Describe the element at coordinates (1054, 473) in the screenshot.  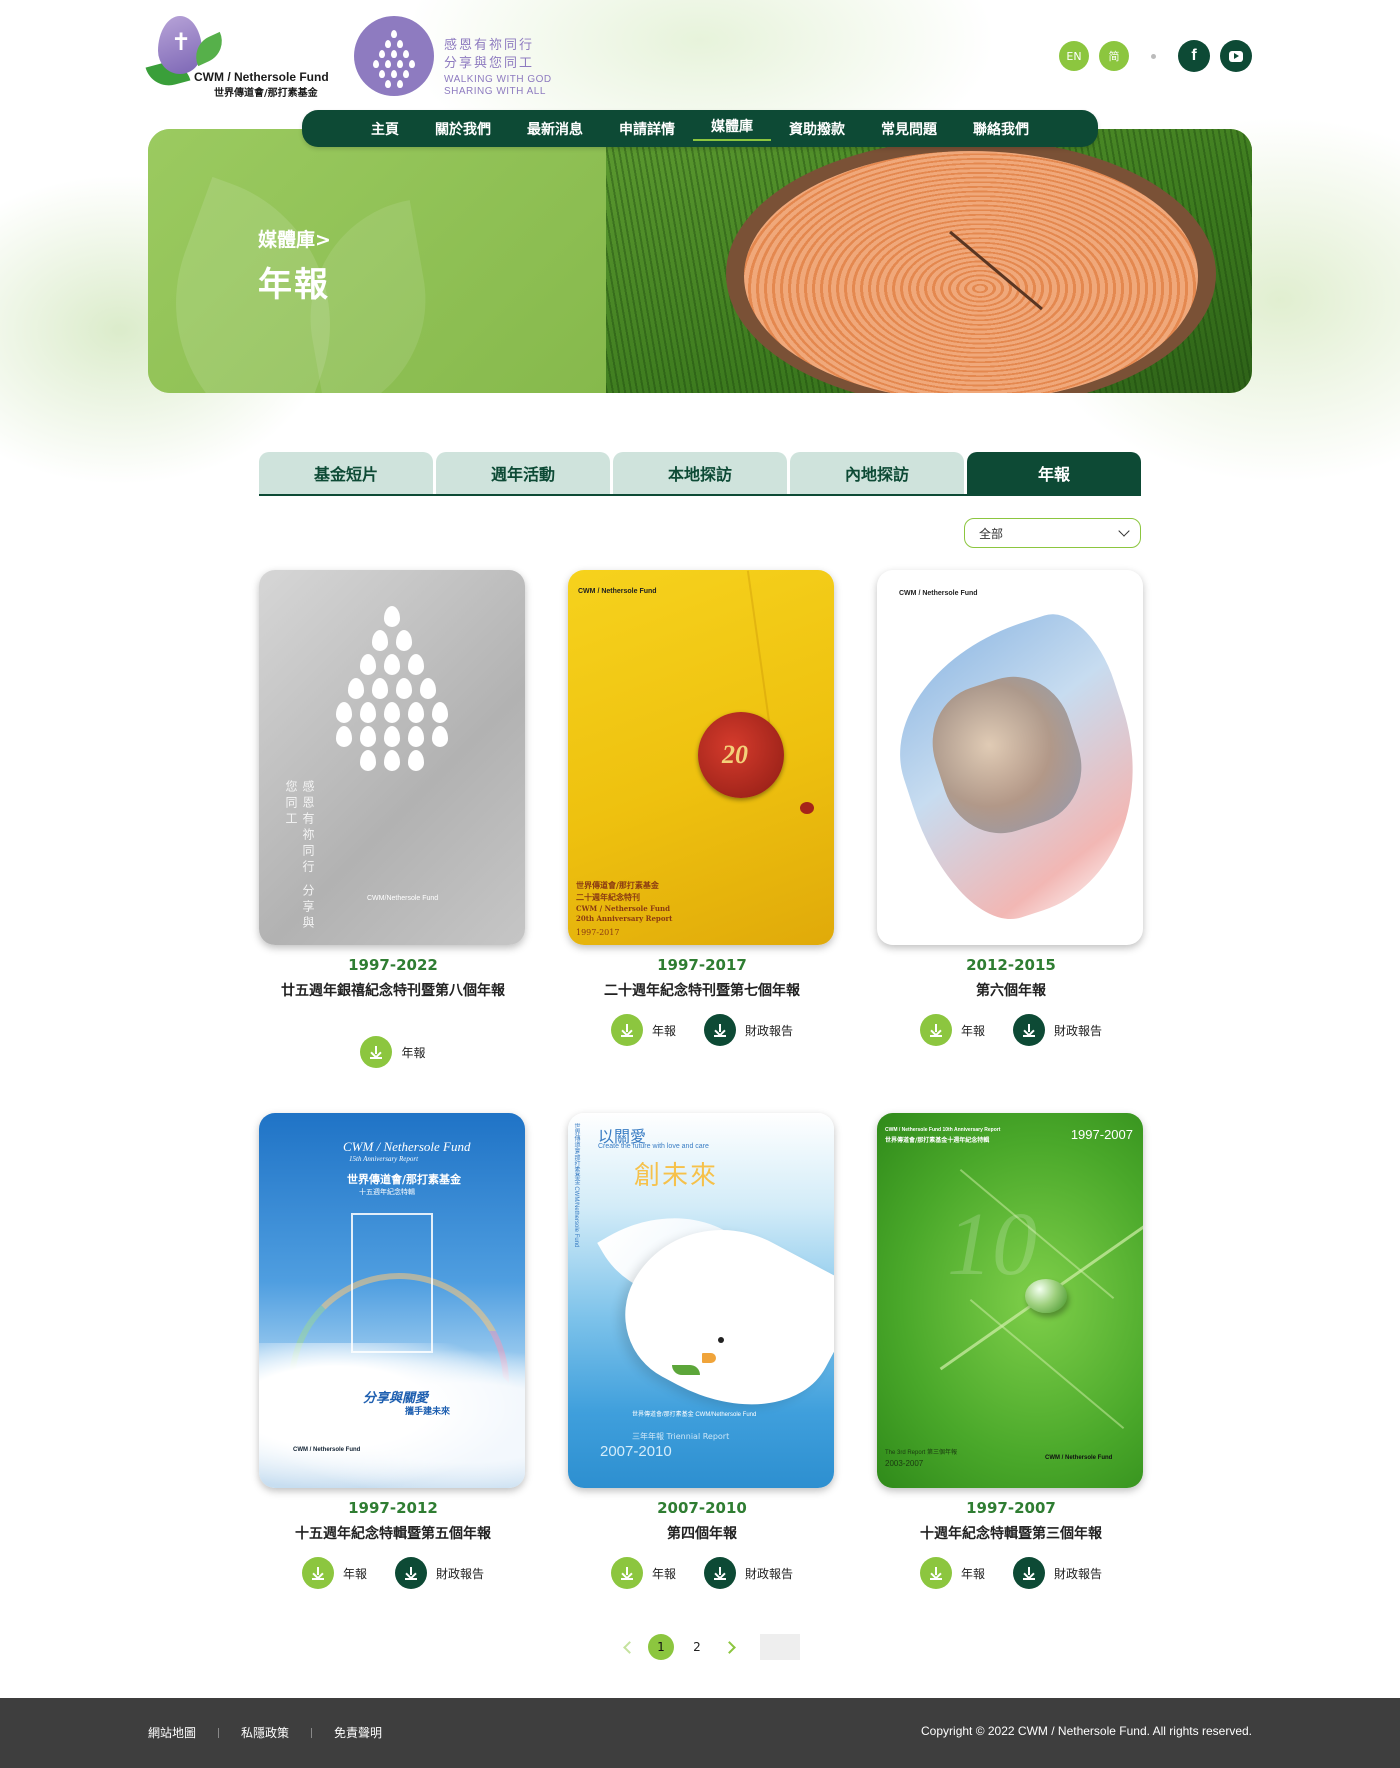
I see `tab-annual-reports: 年報` at that location.